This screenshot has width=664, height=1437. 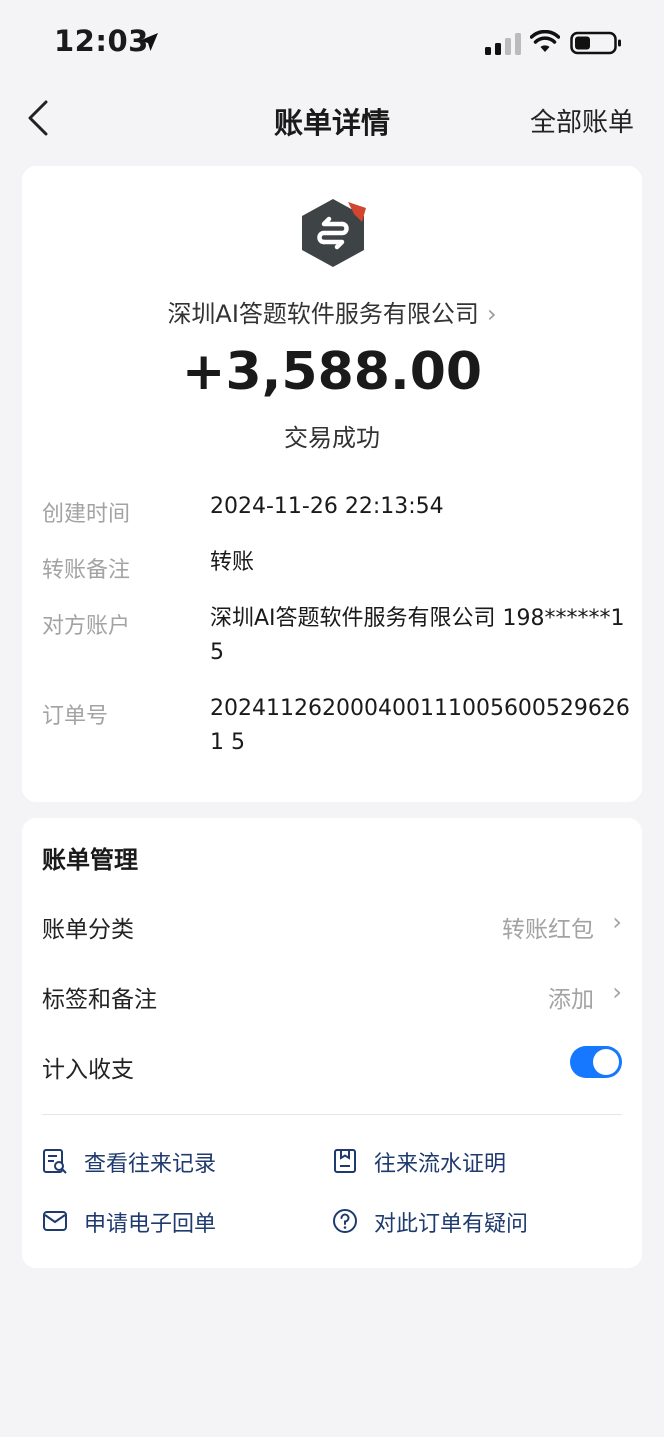 I want to click on action-label: 查看往来记录, so click(x=150, y=1164).